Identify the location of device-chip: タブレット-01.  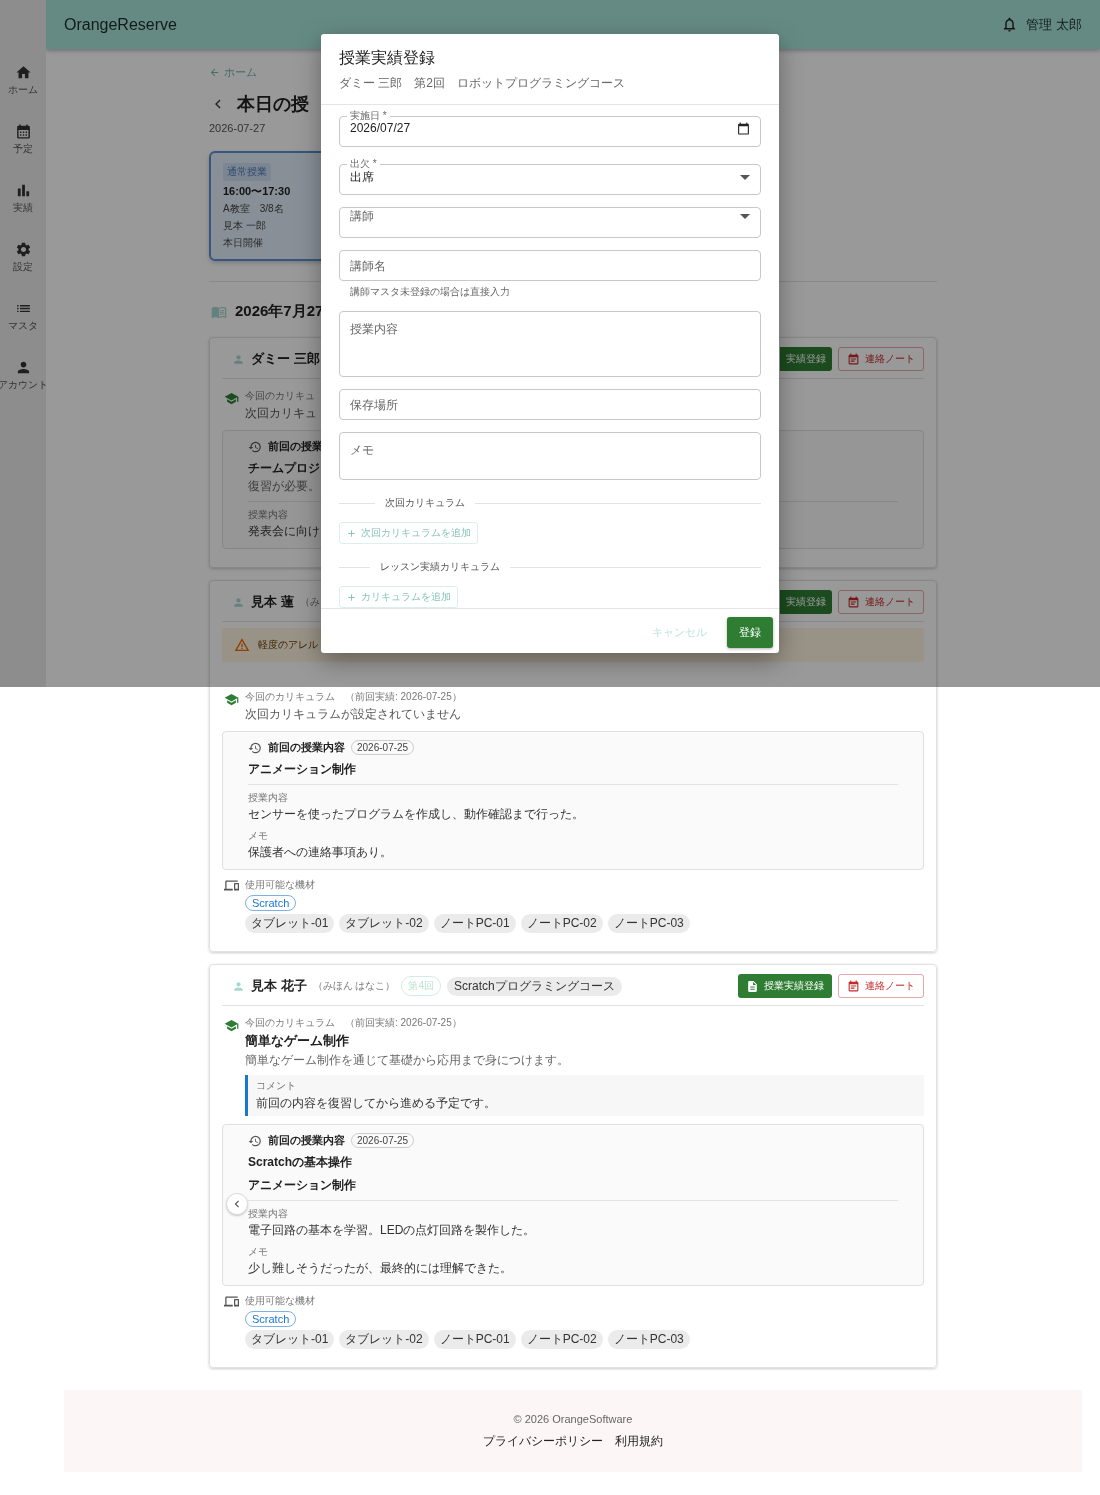
(290, 923).